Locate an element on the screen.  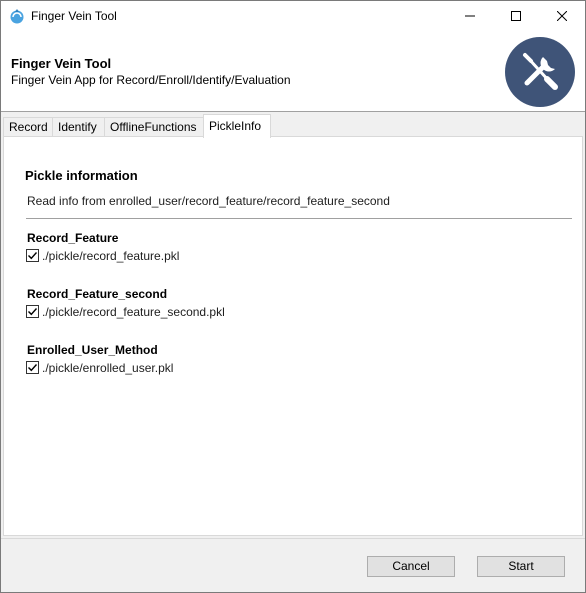
window-title: Finger Vein Tool is located at coordinates (74, 16).